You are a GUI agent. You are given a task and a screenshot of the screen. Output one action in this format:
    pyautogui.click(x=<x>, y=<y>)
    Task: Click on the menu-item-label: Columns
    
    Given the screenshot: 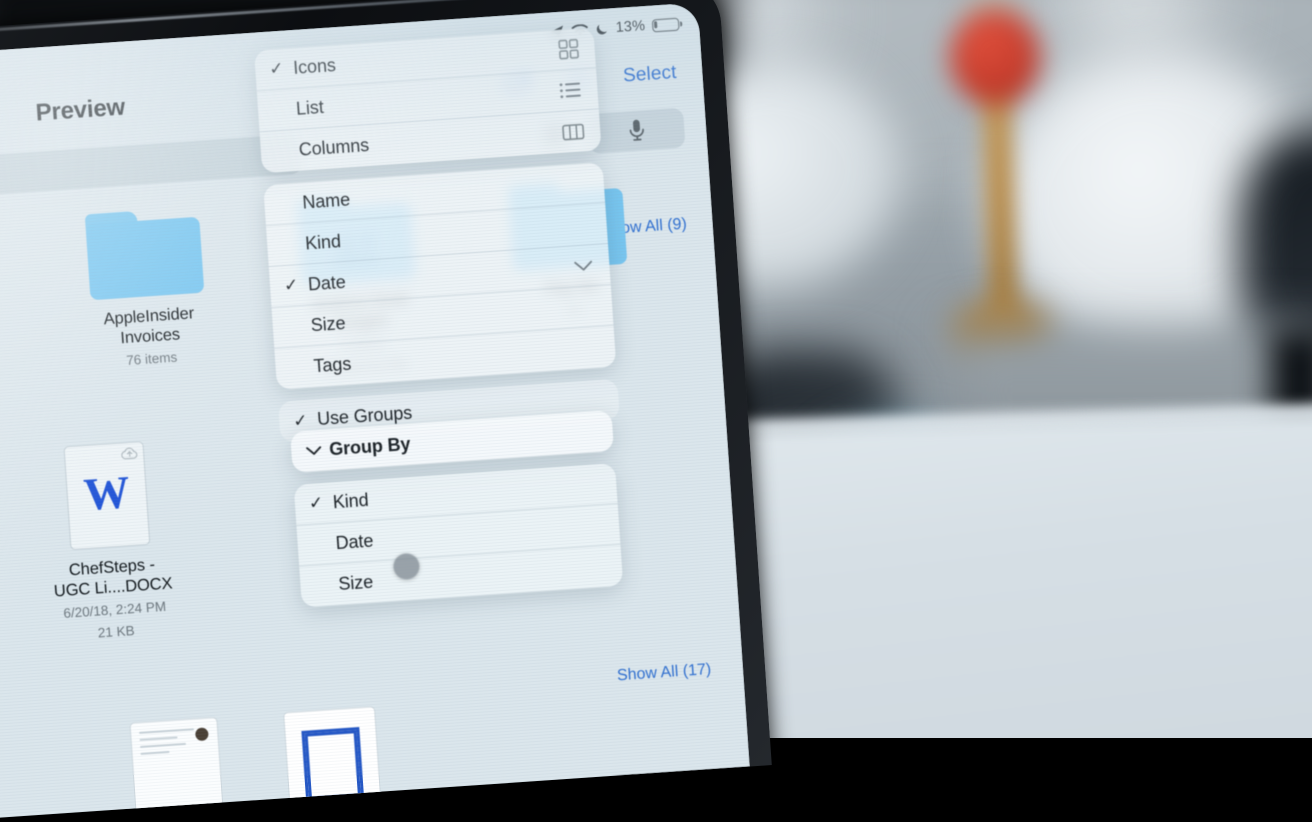 What is the action you would take?
    pyautogui.click(x=334, y=147)
    